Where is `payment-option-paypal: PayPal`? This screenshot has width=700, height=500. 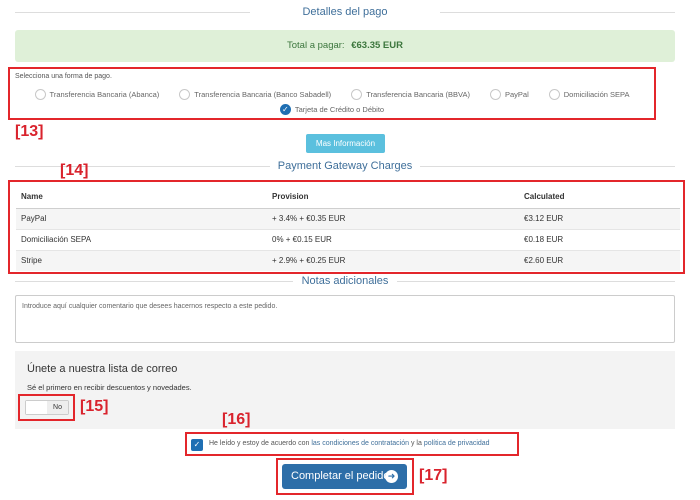 payment-option-paypal: PayPal is located at coordinates (509, 94).